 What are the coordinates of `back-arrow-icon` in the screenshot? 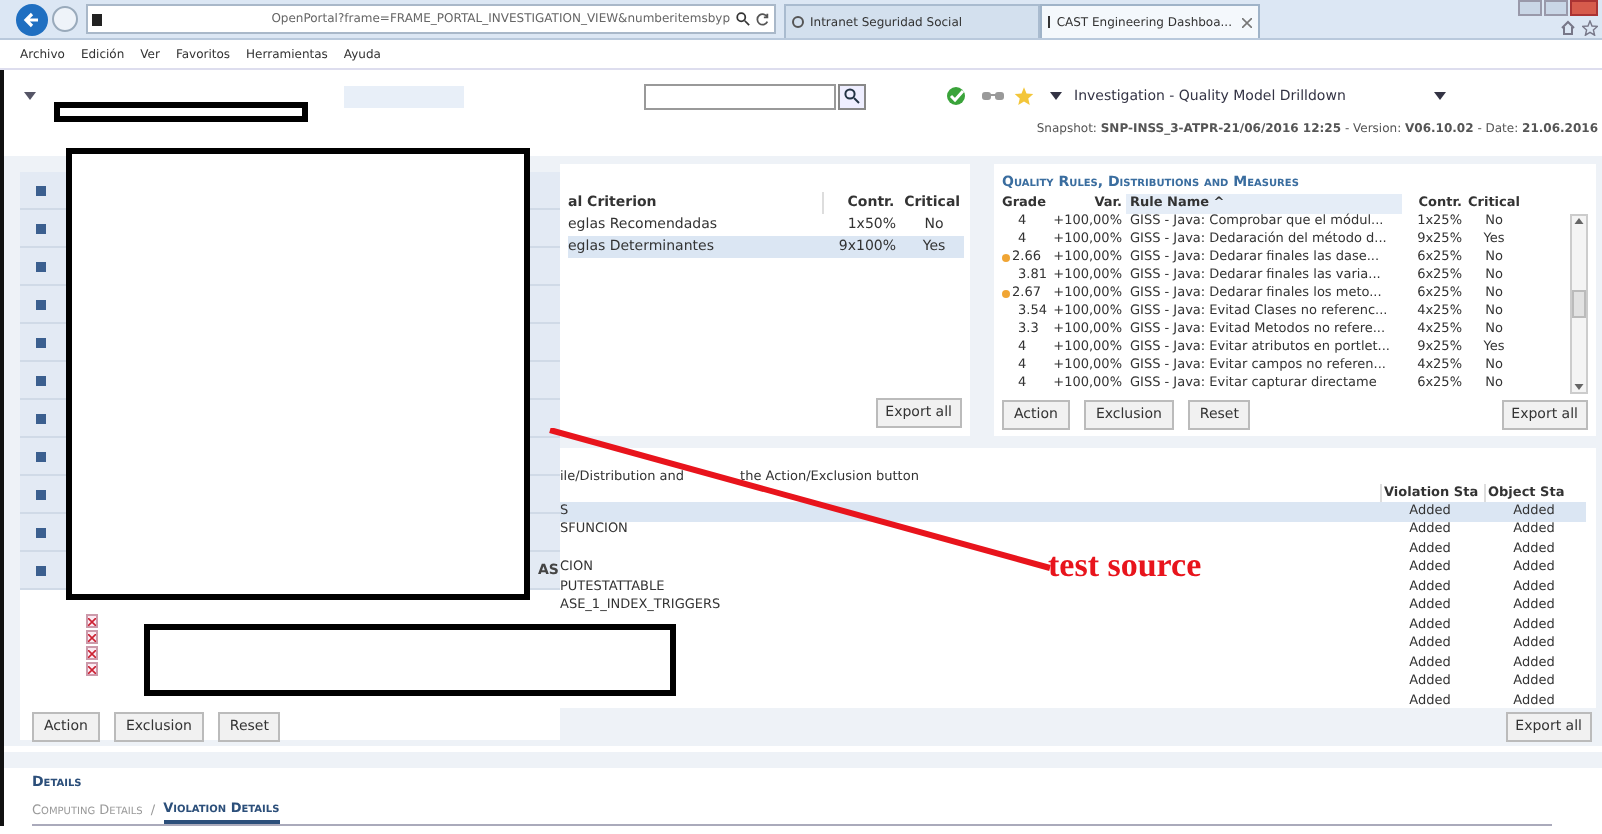 It's located at (32, 19).